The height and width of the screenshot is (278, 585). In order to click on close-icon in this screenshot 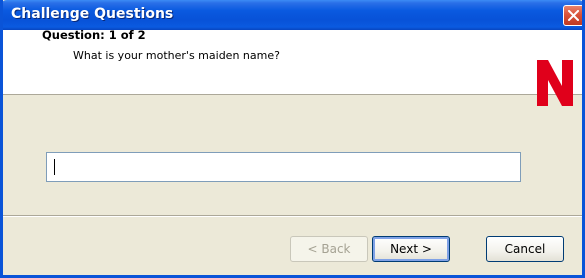, I will do `click(573, 15)`.